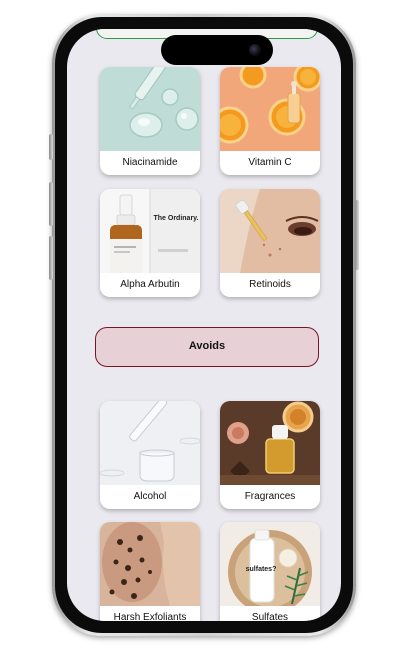 This screenshot has width=415, height=661. I want to click on card-retinoids: Retinoids, so click(270, 243).